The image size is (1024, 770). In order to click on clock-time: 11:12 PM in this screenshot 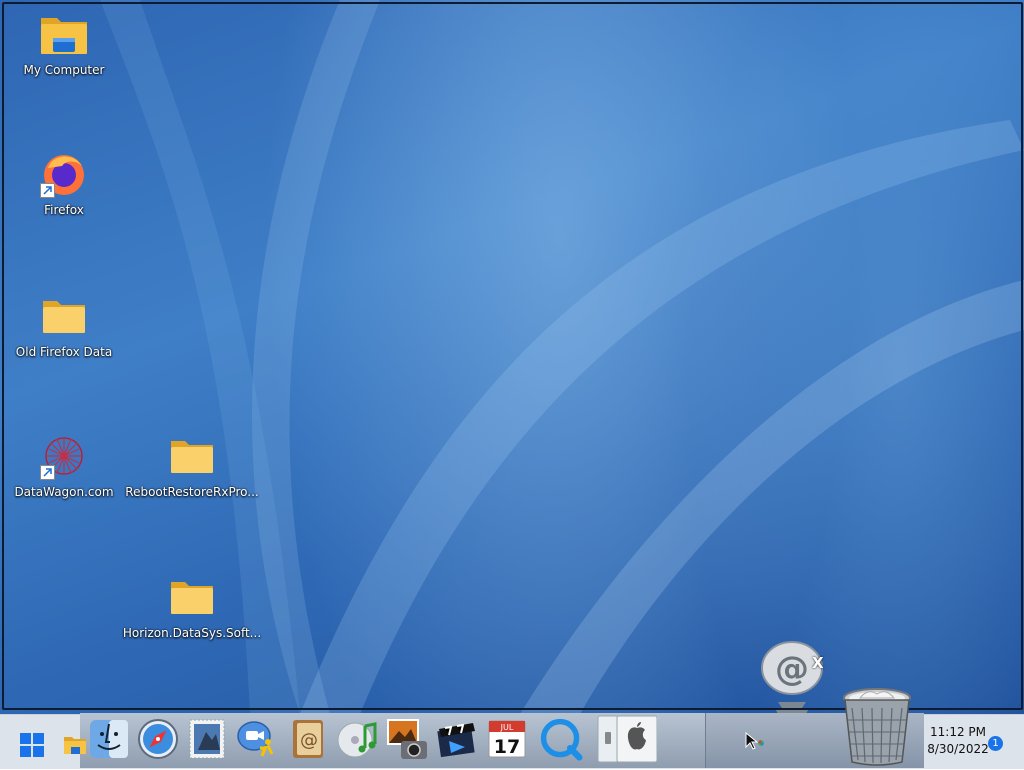, I will do `click(958, 732)`.